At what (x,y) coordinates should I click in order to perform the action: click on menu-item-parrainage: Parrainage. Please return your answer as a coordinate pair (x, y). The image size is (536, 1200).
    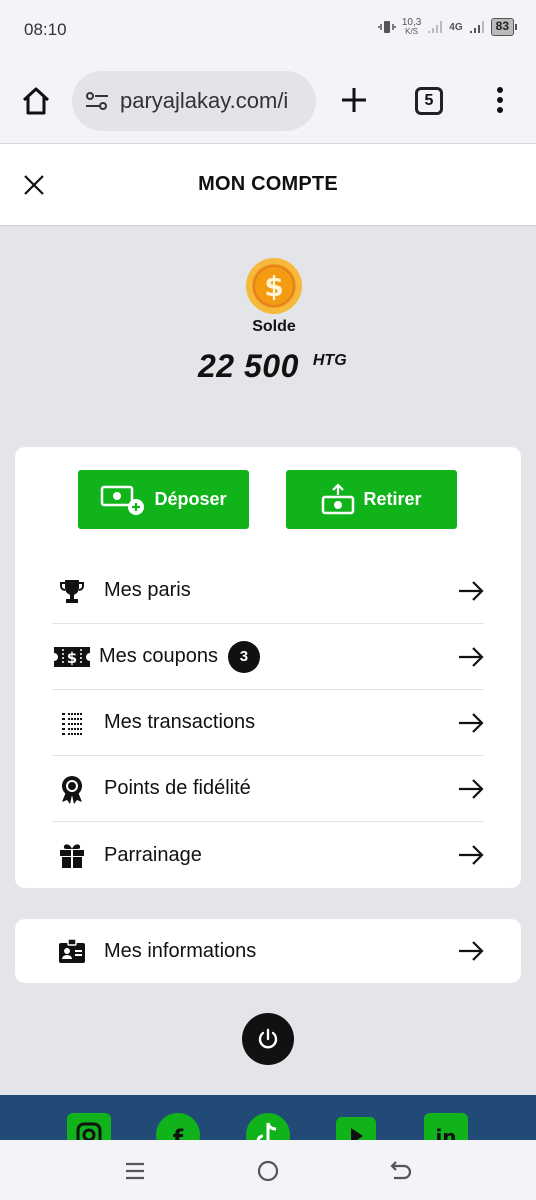
    Looking at the image, I should click on (268, 855).